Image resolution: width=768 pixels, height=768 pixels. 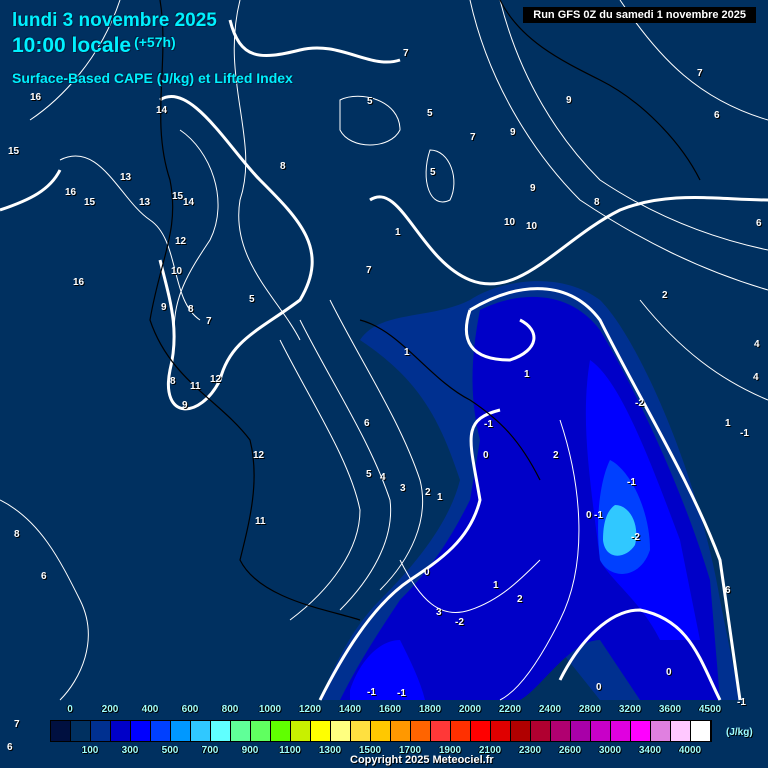 What do you see at coordinates (690, 750) in the screenshot?
I see `legend-label: 4000` at bounding box center [690, 750].